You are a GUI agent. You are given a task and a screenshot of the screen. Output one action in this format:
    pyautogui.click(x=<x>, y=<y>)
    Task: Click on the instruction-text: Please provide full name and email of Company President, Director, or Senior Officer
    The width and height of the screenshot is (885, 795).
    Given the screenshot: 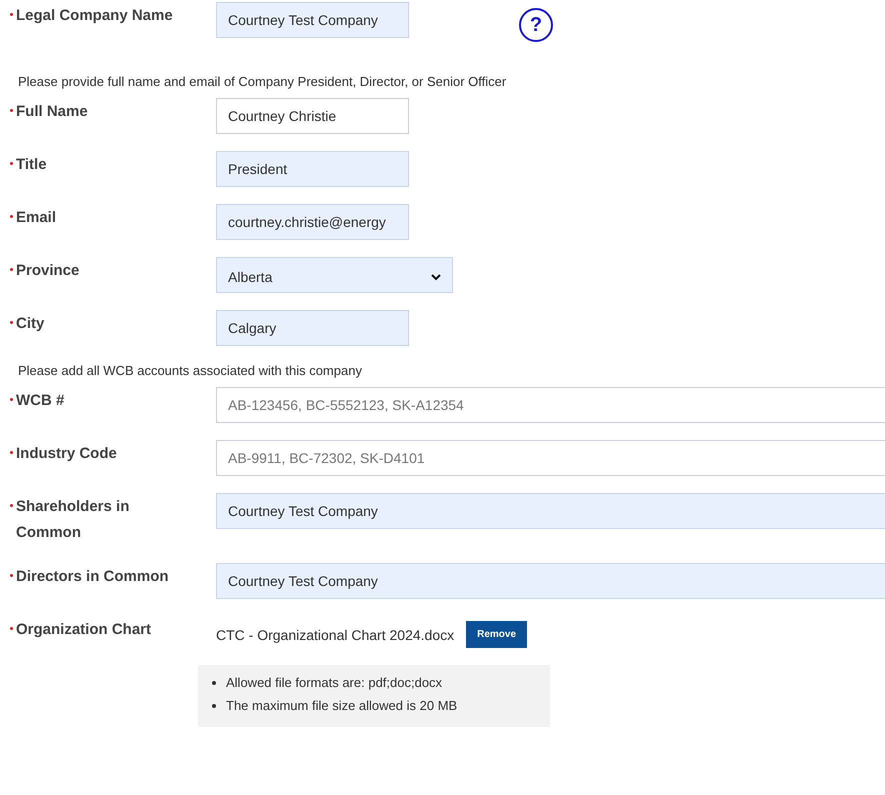 What is the action you would take?
    pyautogui.click(x=263, y=81)
    